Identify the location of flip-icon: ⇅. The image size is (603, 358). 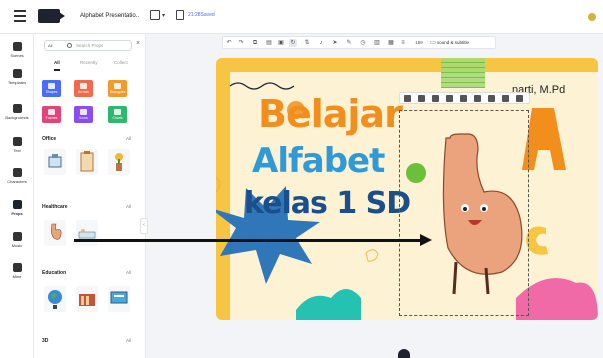
(307, 43).